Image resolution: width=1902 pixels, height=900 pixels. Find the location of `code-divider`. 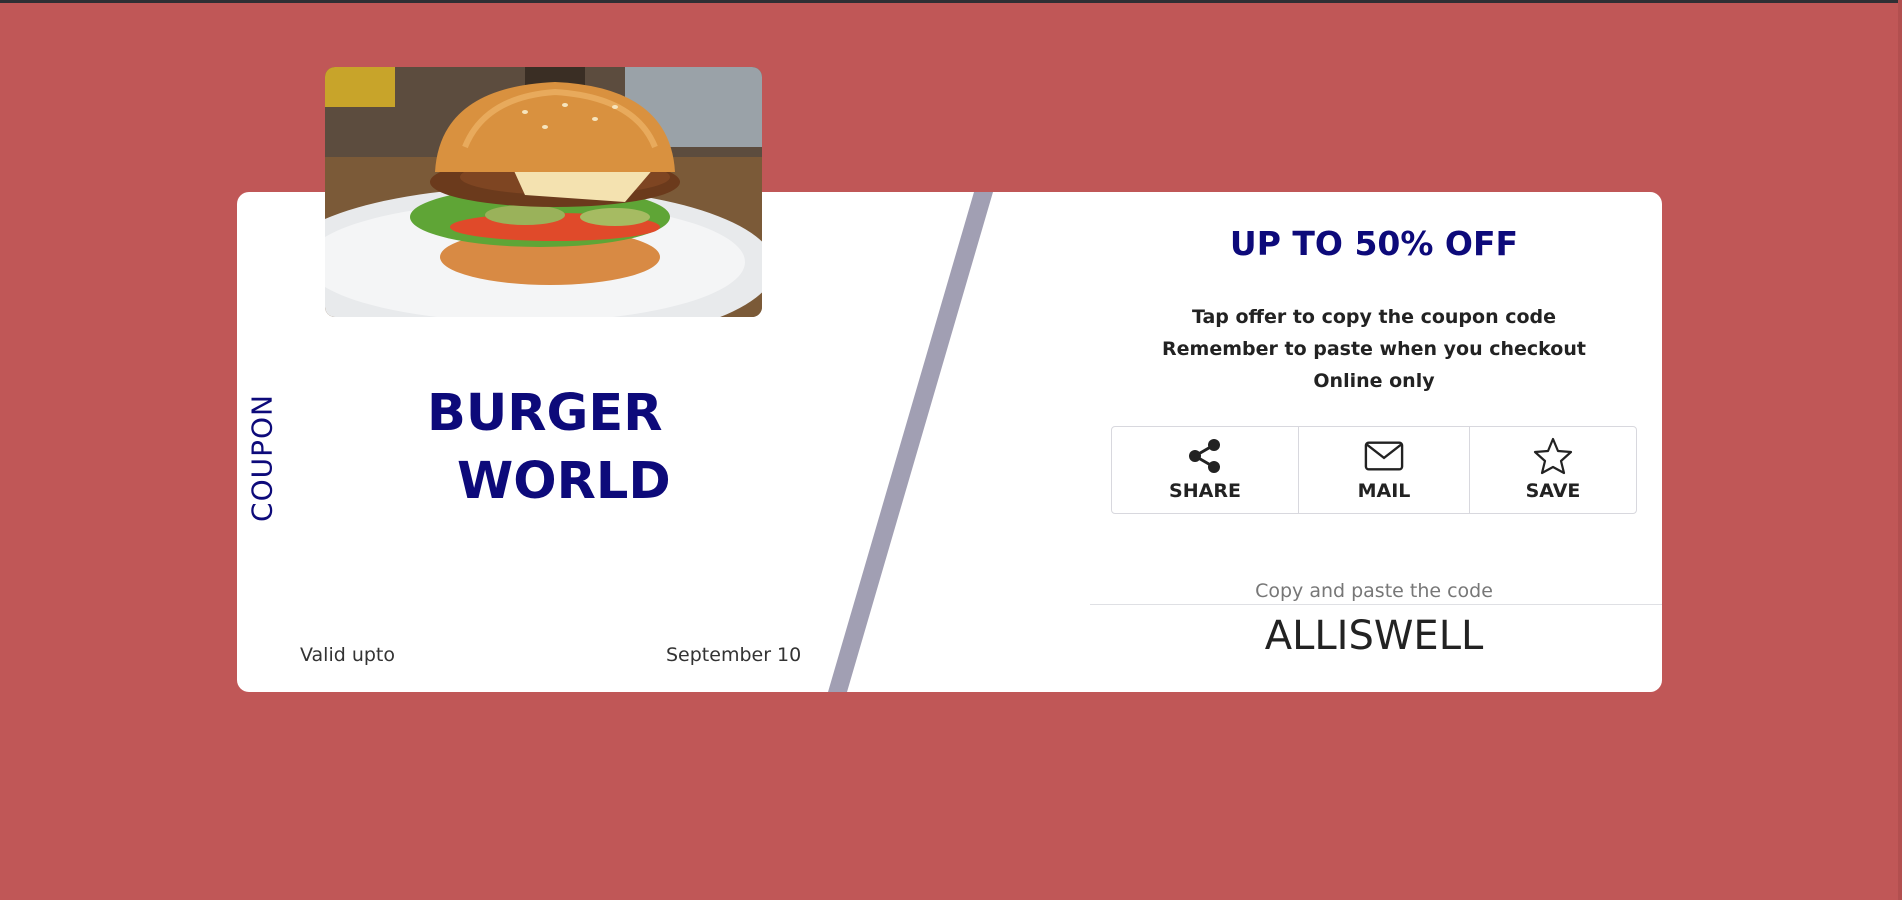

code-divider is located at coordinates (1376, 604).